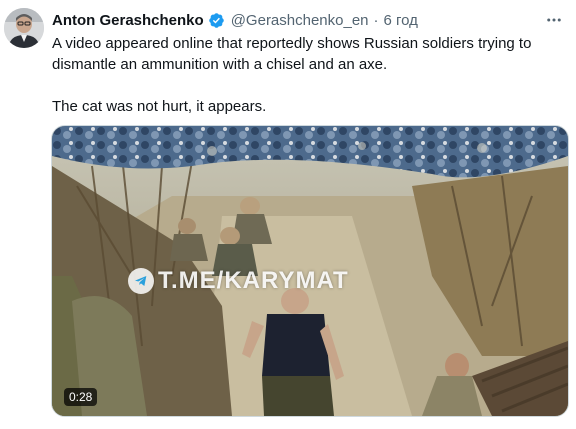 This screenshot has width=576, height=429. I want to click on video-duration: 0:28, so click(81, 397).